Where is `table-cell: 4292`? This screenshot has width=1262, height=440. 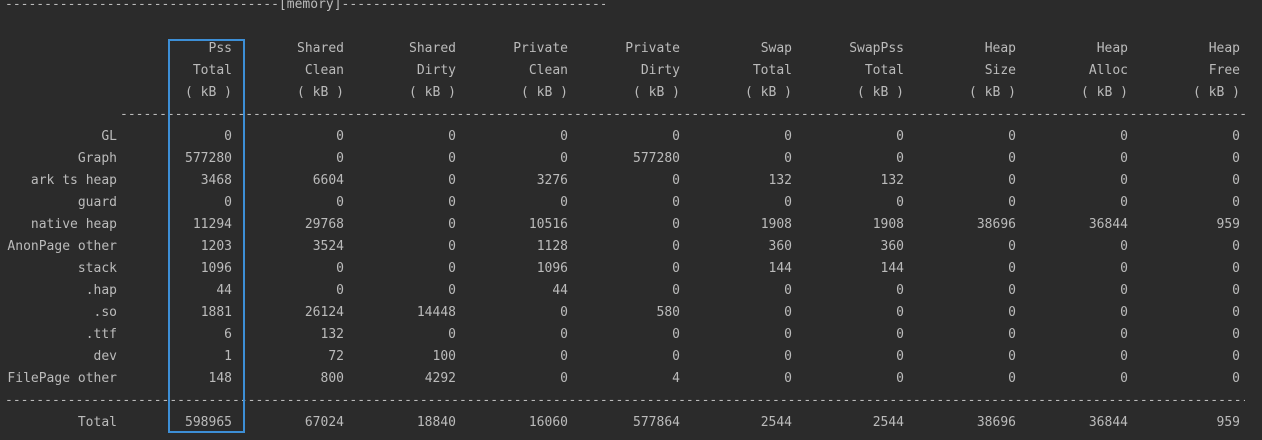
table-cell: 4292 is located at coordinates (440, 378).